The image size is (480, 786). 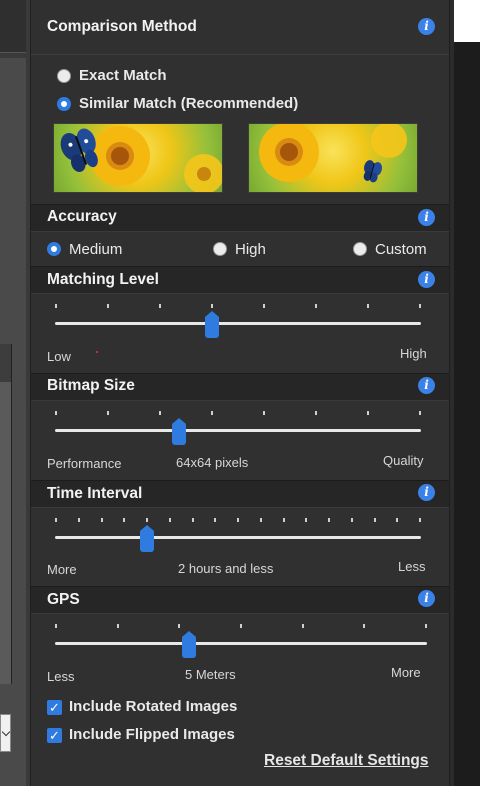 I want to click on accuracy-custom-radio, so click(x=360, y=249).